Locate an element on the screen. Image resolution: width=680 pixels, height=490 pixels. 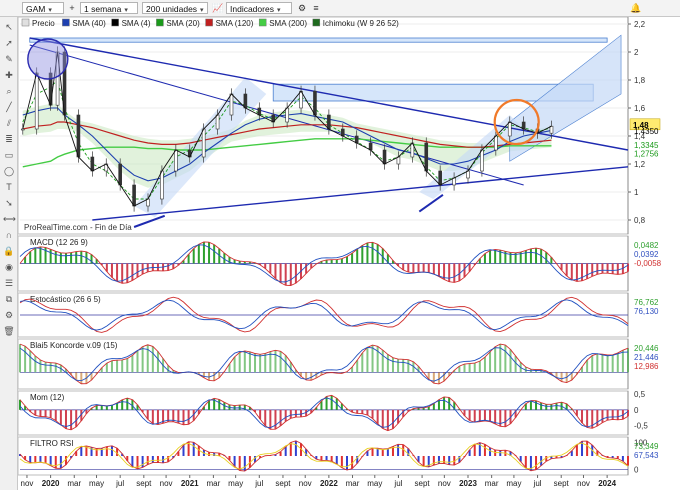
measure-icon: ⟷ is located at coordinates (9, 219).